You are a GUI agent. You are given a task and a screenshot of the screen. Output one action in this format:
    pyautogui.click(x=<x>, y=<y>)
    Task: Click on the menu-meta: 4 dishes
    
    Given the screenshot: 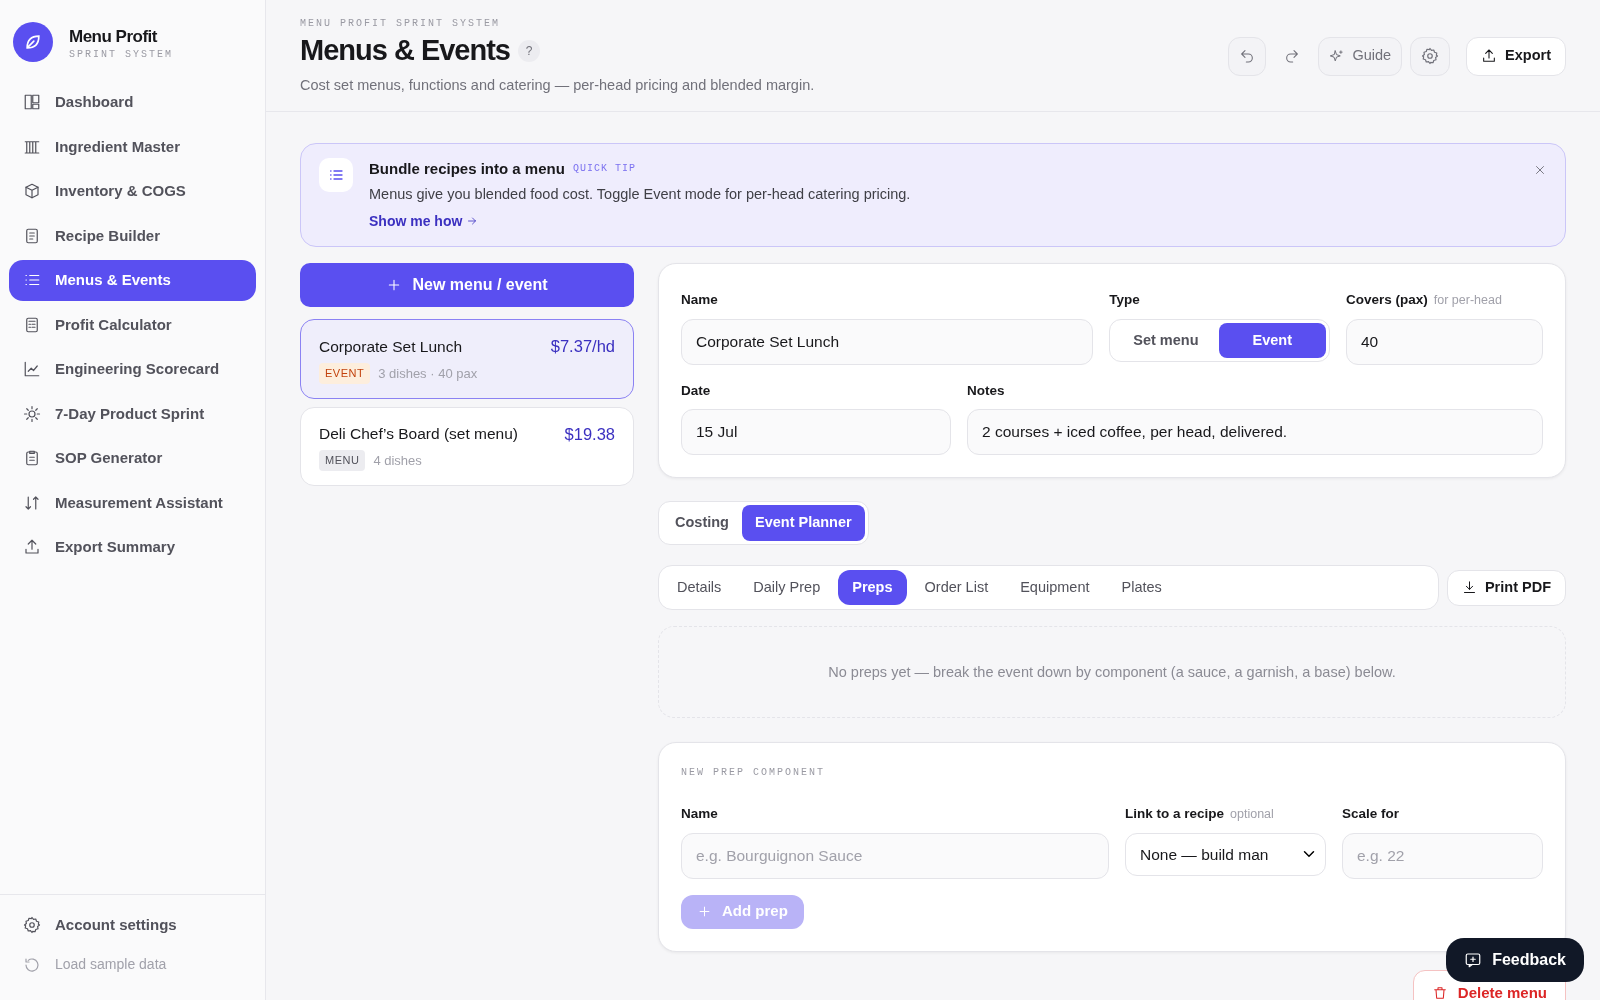 What is the action you would take?
    pyautogui.click(x=397, y=460)
    